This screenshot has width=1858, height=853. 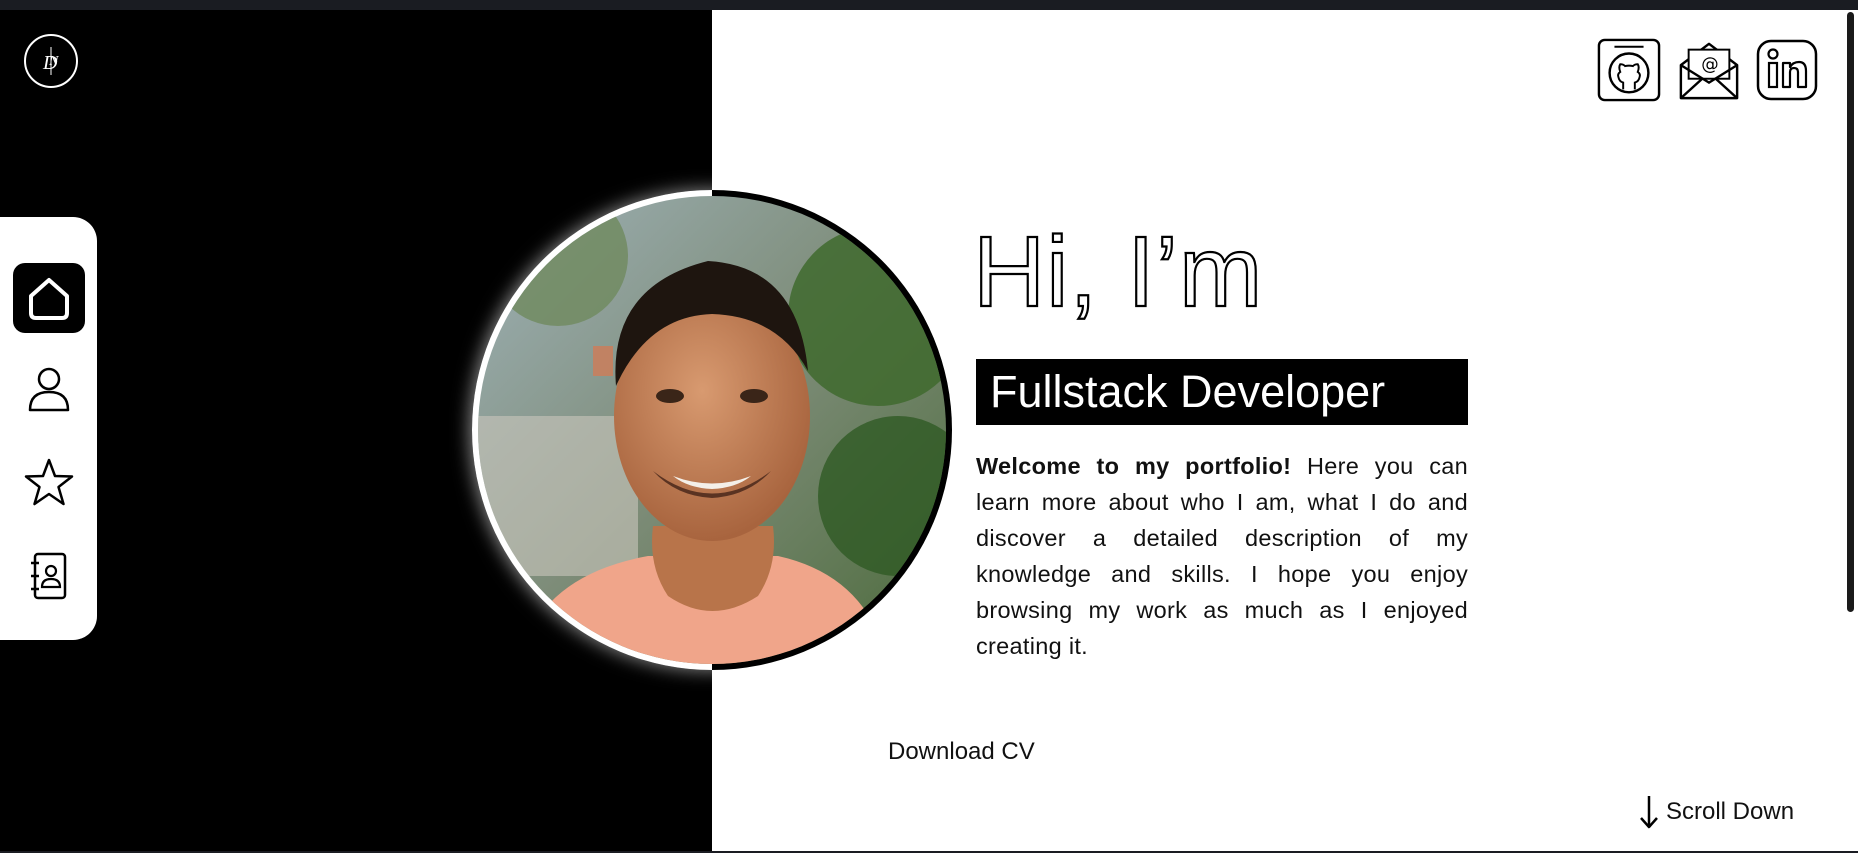 What do you see at coordinates (961, 752) in the screenshot?
I see `download-cv-button: Download CV` at bounding box center [961, 752].